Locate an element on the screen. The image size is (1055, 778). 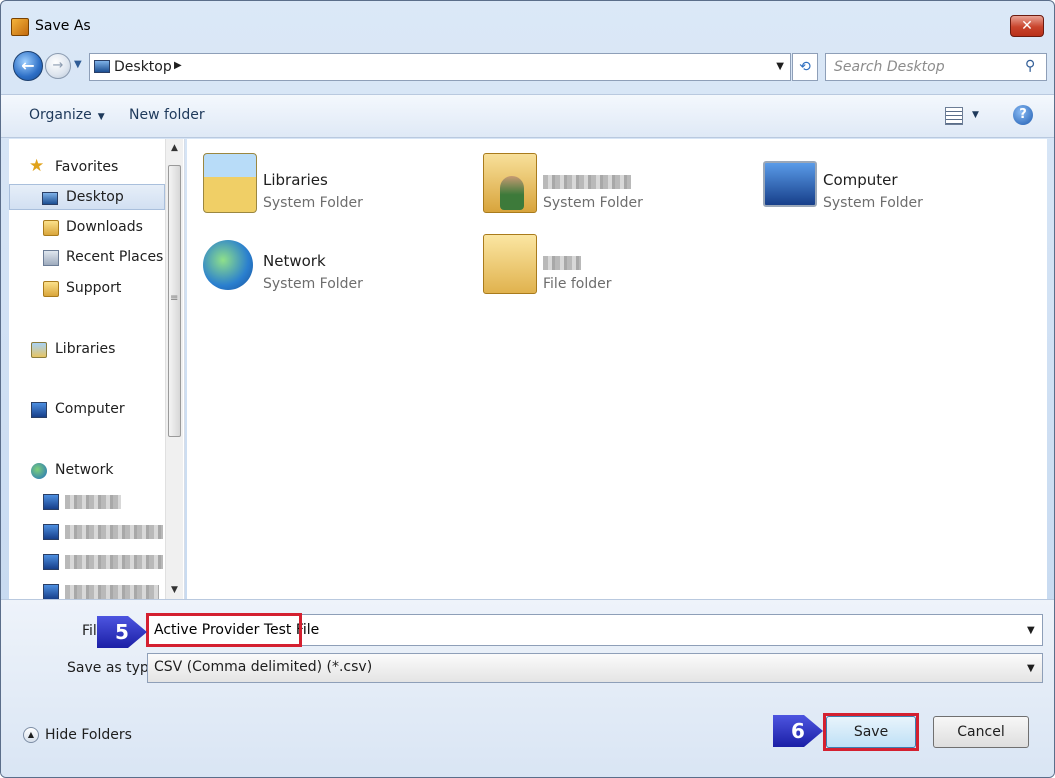
file-item-libraries: Libraries System Folder is located at coordinates (317, 183).